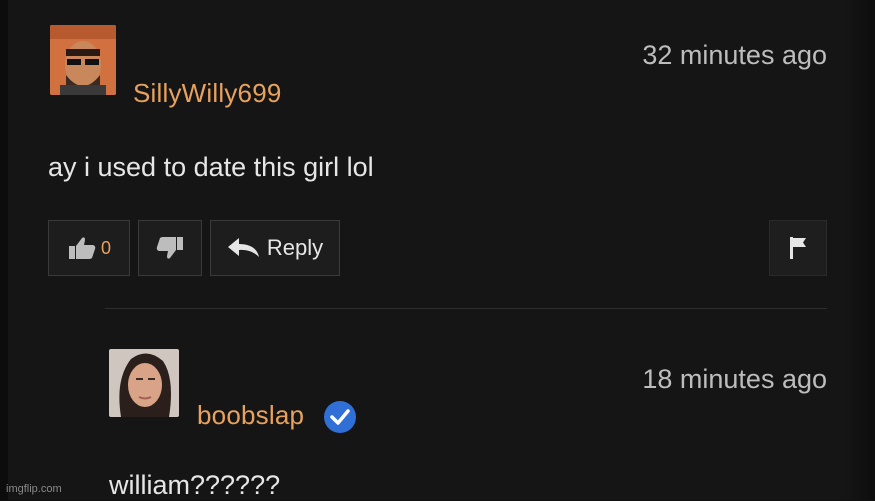 Image resolution: width=875 pixels, height=501 pixels. I want to click on watermark: imgflip.com, so click(34, 489).